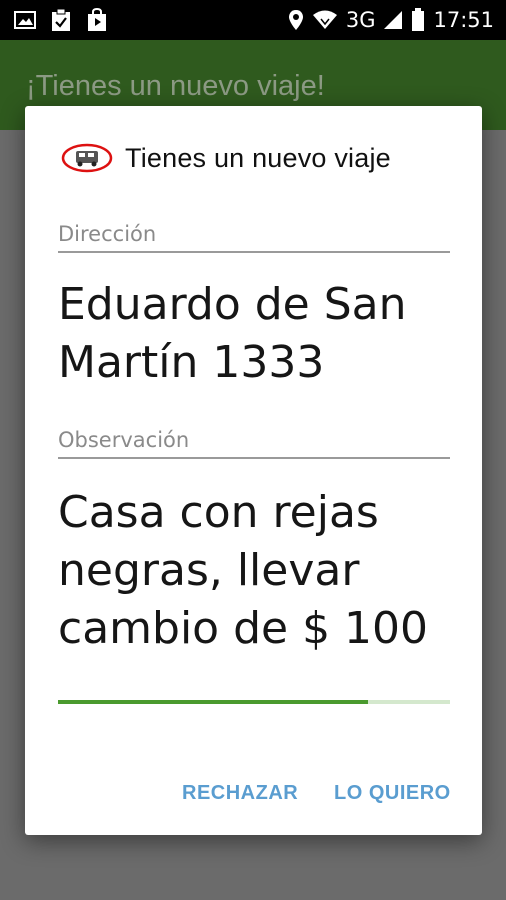 This screenshot has height=900, width=506. What do you see at coordinates (107, 234) in the screenshot?
I see `address-label: Dirección` at bounding box center [107, 234].